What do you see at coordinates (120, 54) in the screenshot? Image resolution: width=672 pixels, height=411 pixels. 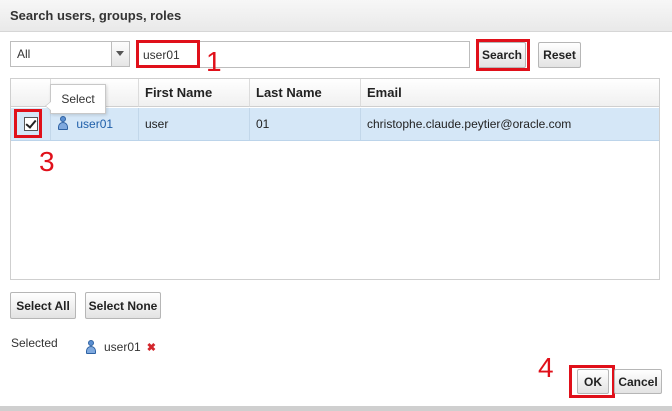 I see `chevron-down-icon` at bounding box center [120, 54].